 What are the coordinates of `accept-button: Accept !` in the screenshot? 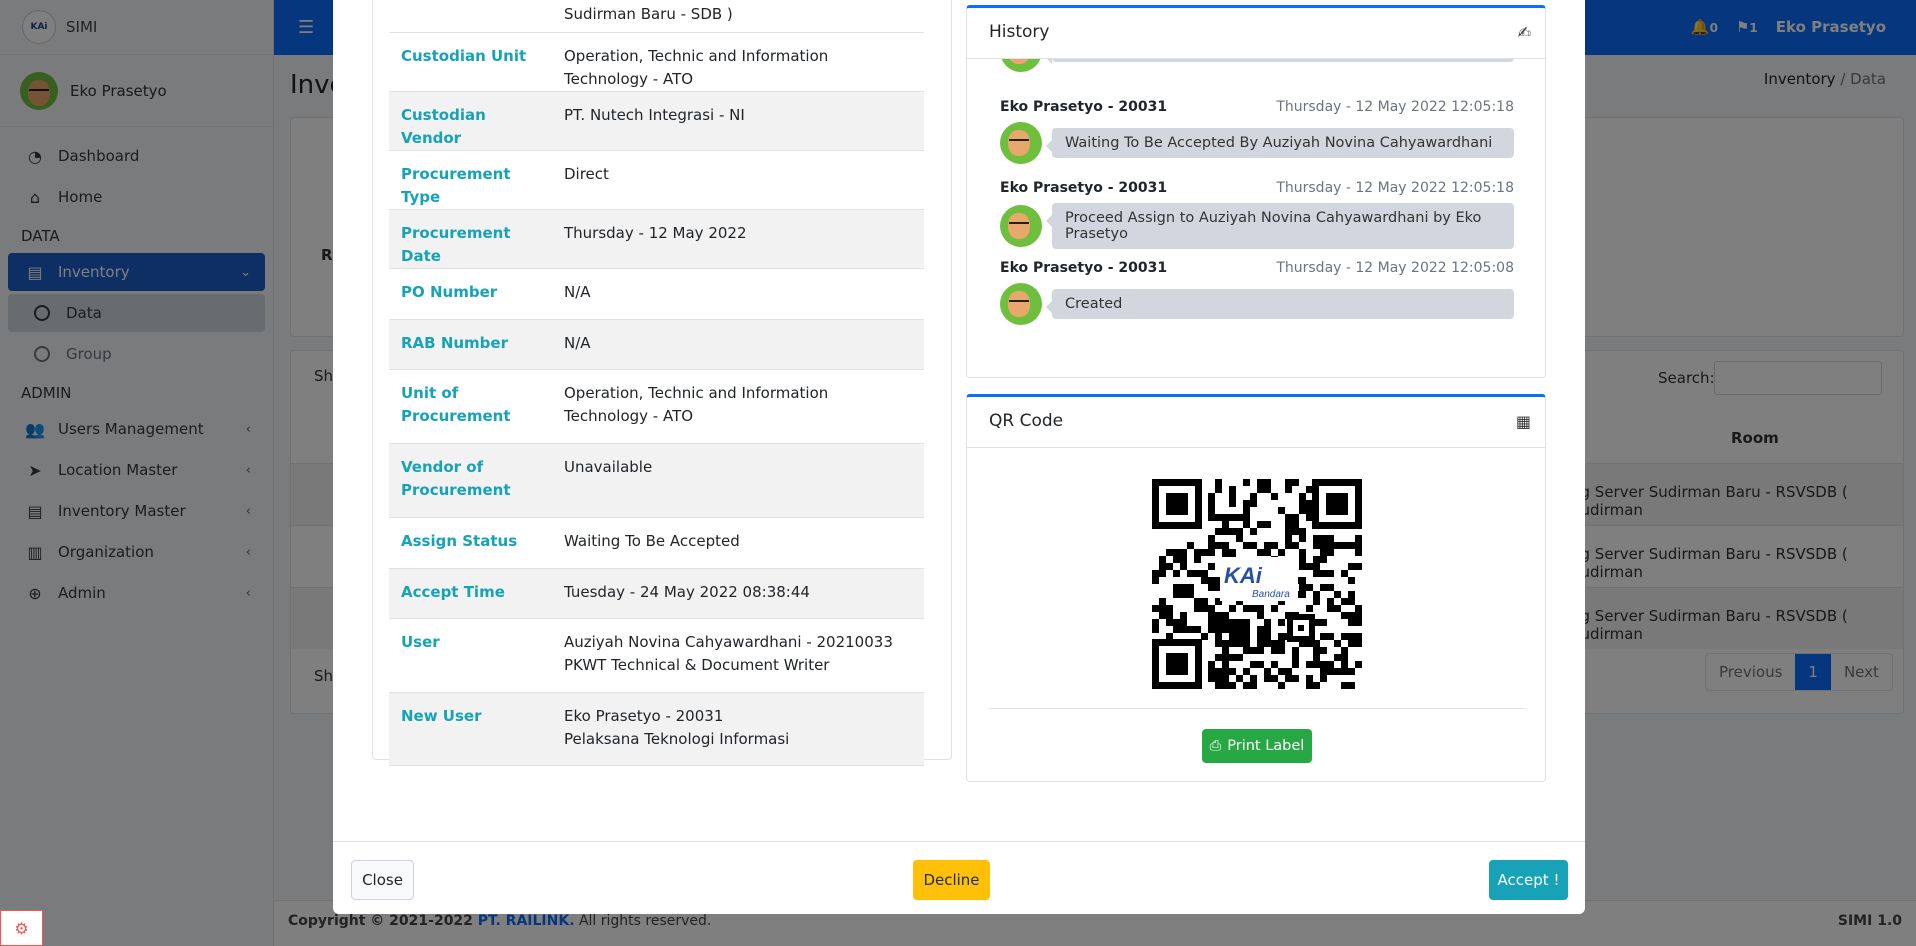 It's located at (1528, 880).